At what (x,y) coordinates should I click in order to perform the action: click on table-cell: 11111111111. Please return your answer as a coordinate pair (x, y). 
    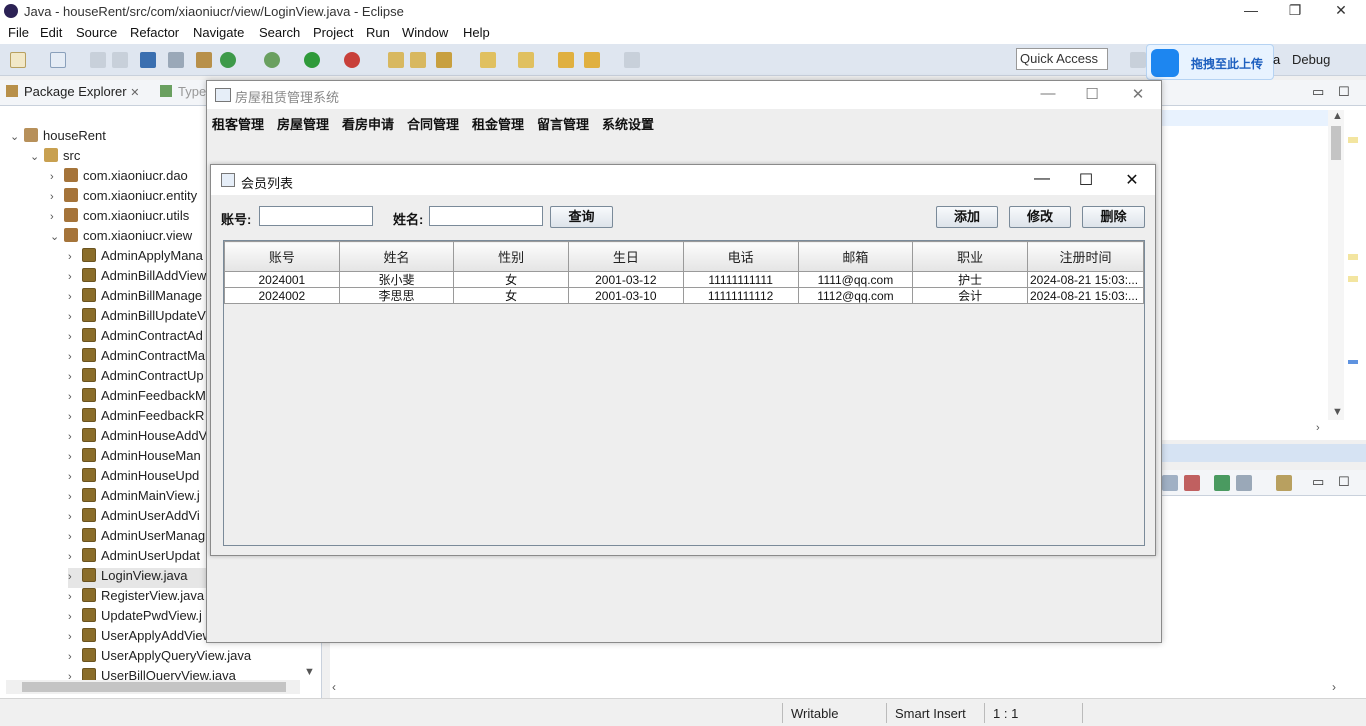
    Looking at the image, I should click on (740, 279).